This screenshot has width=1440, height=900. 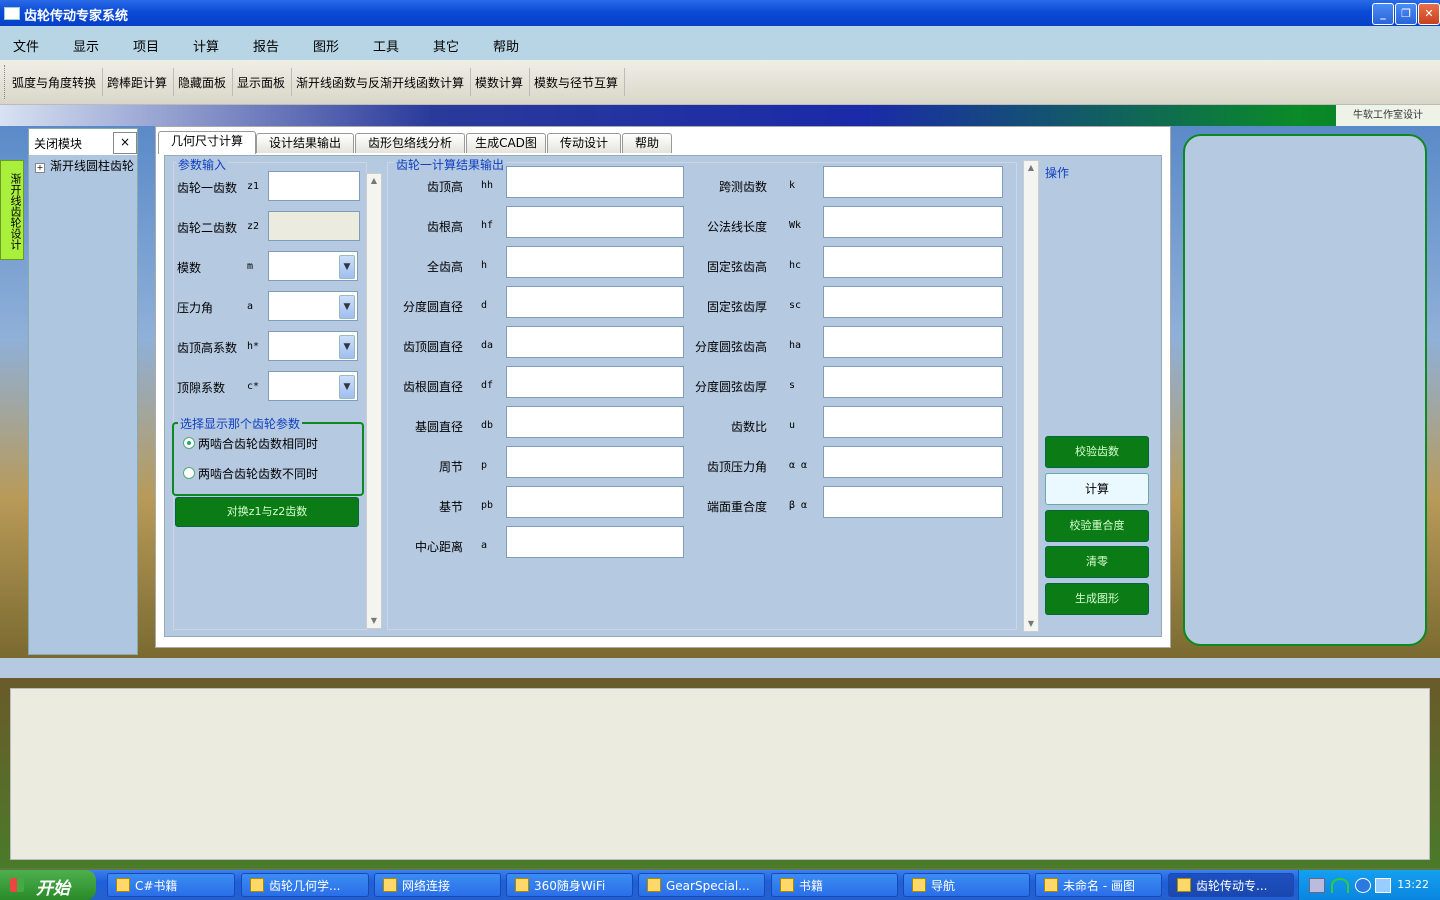 I want to click on radio-different-teeth: 两啮合齿轮齿数不同时, so click(x=250, y=473).